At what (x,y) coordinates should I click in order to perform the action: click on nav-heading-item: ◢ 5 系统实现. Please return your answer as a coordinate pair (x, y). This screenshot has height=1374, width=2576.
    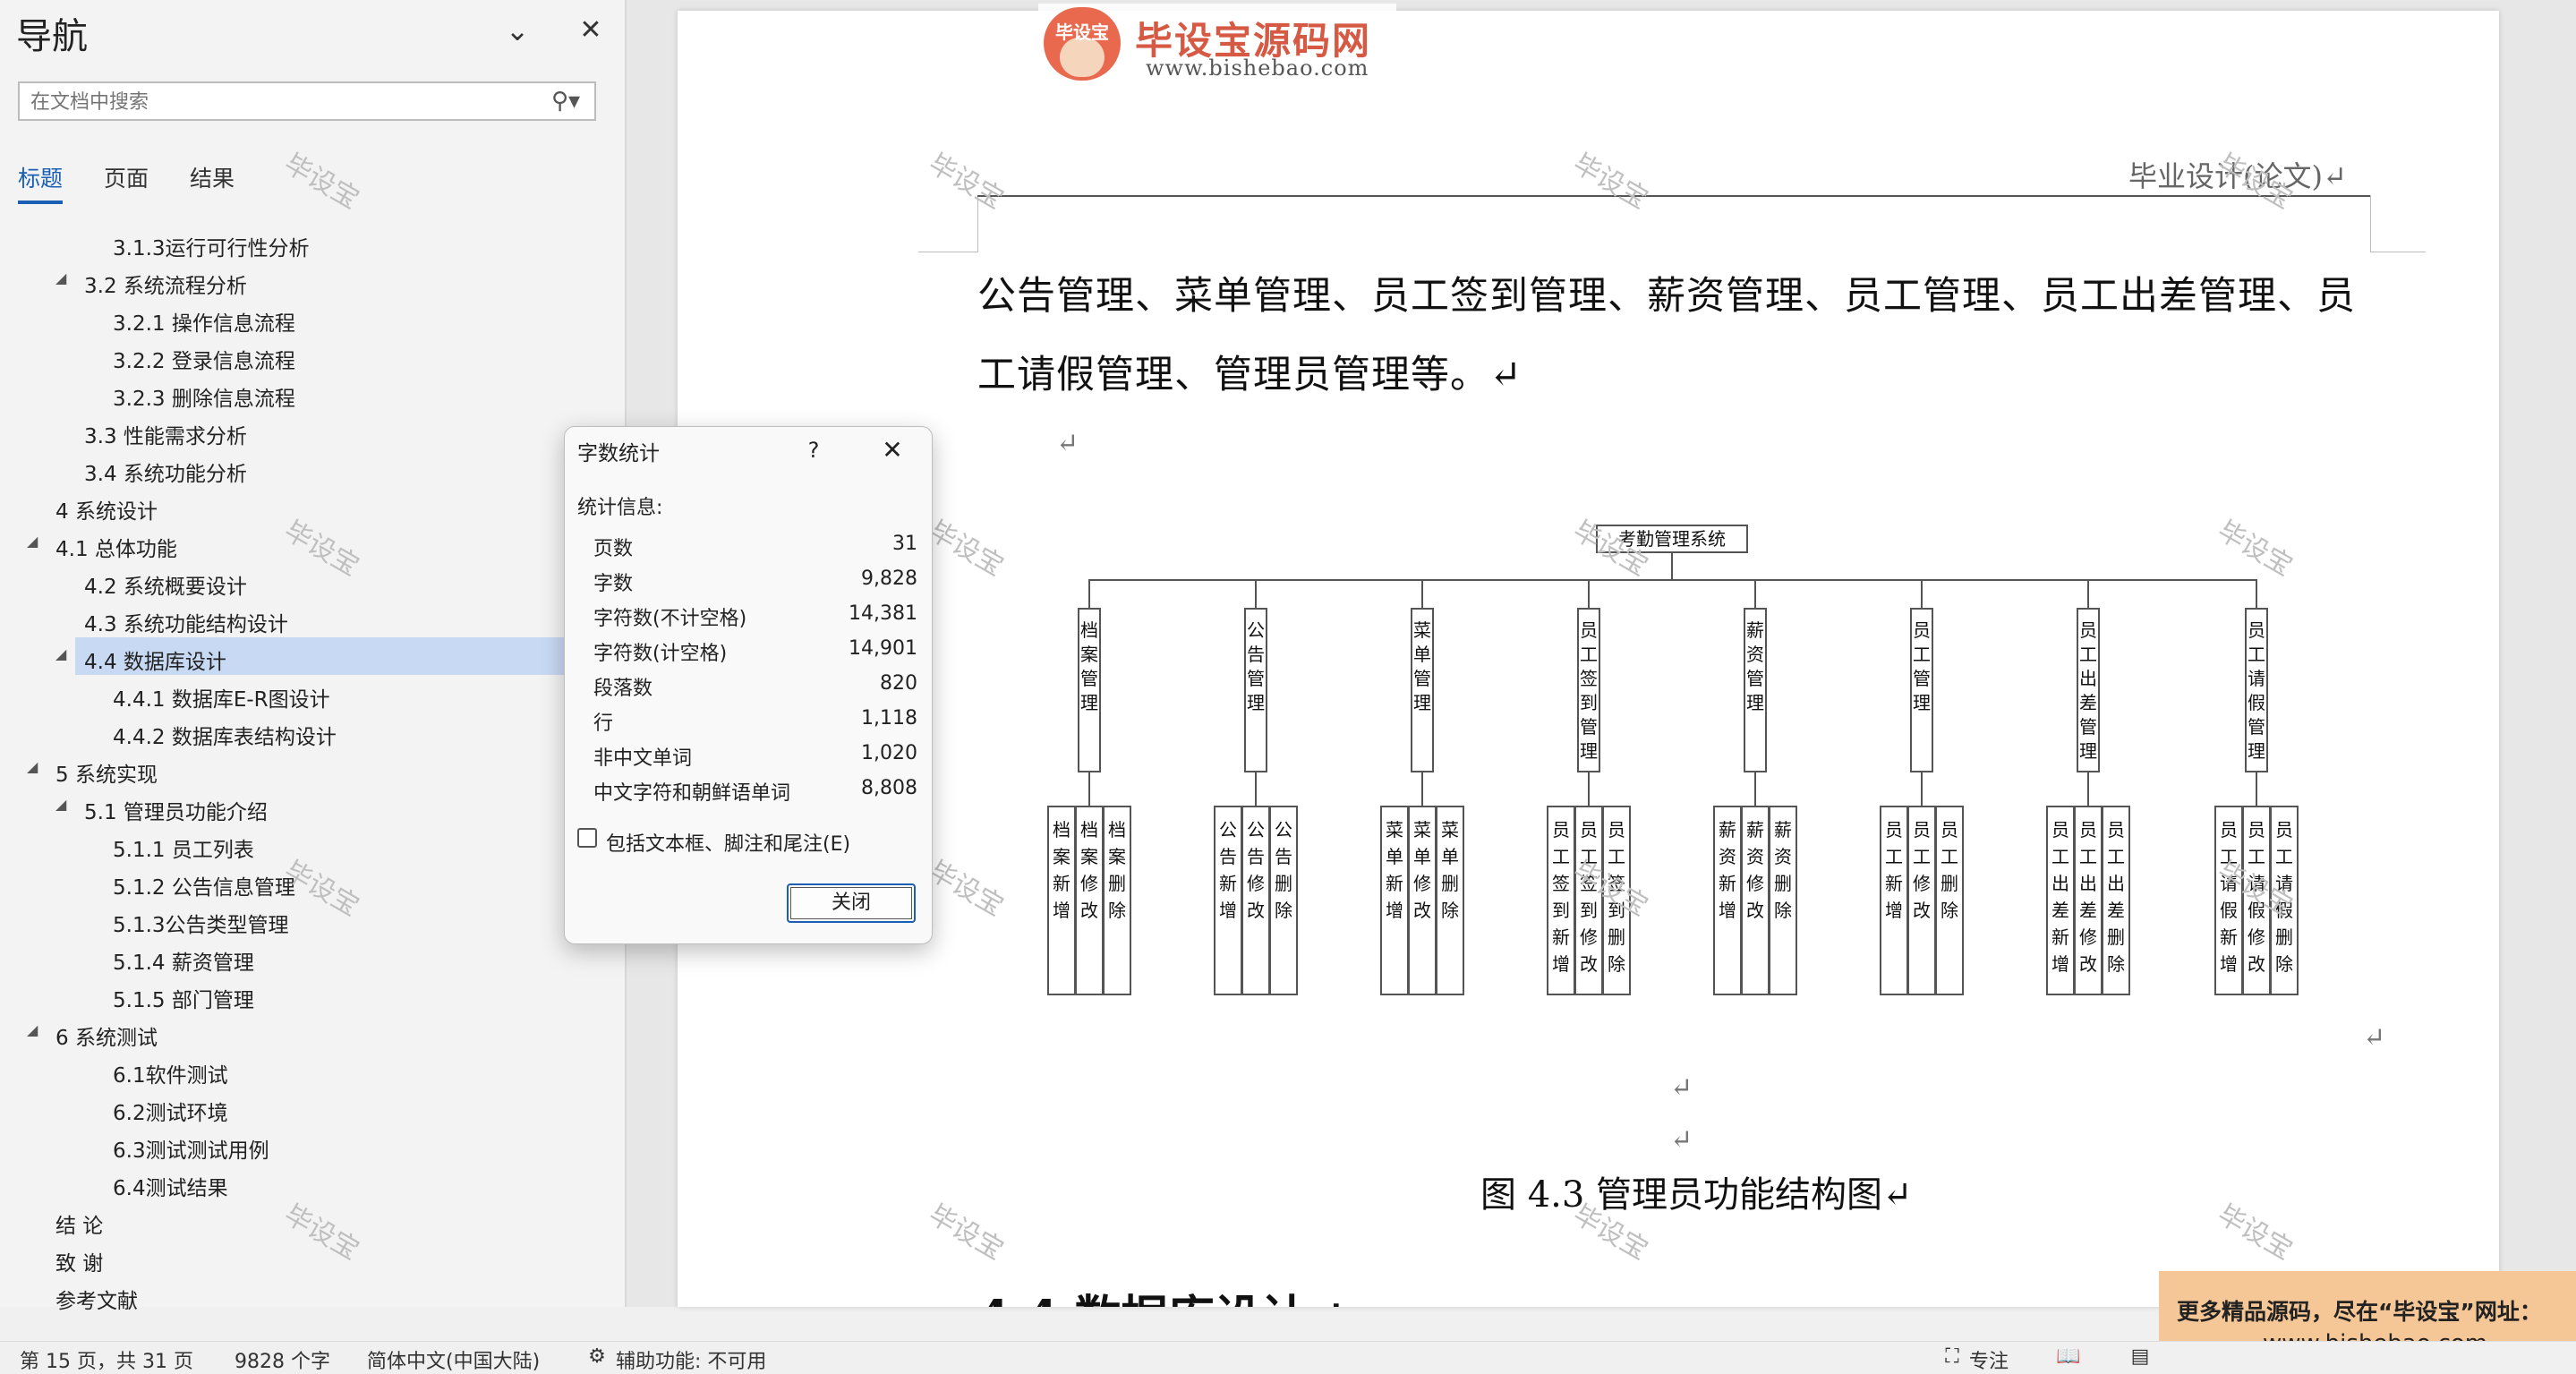
    Looking at the image, I should click on (92, 773).